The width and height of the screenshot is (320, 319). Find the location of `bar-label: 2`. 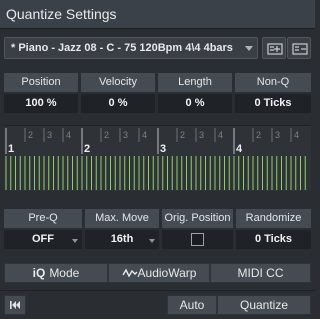

bar-label: 2 is located at coordinates (87, 149).